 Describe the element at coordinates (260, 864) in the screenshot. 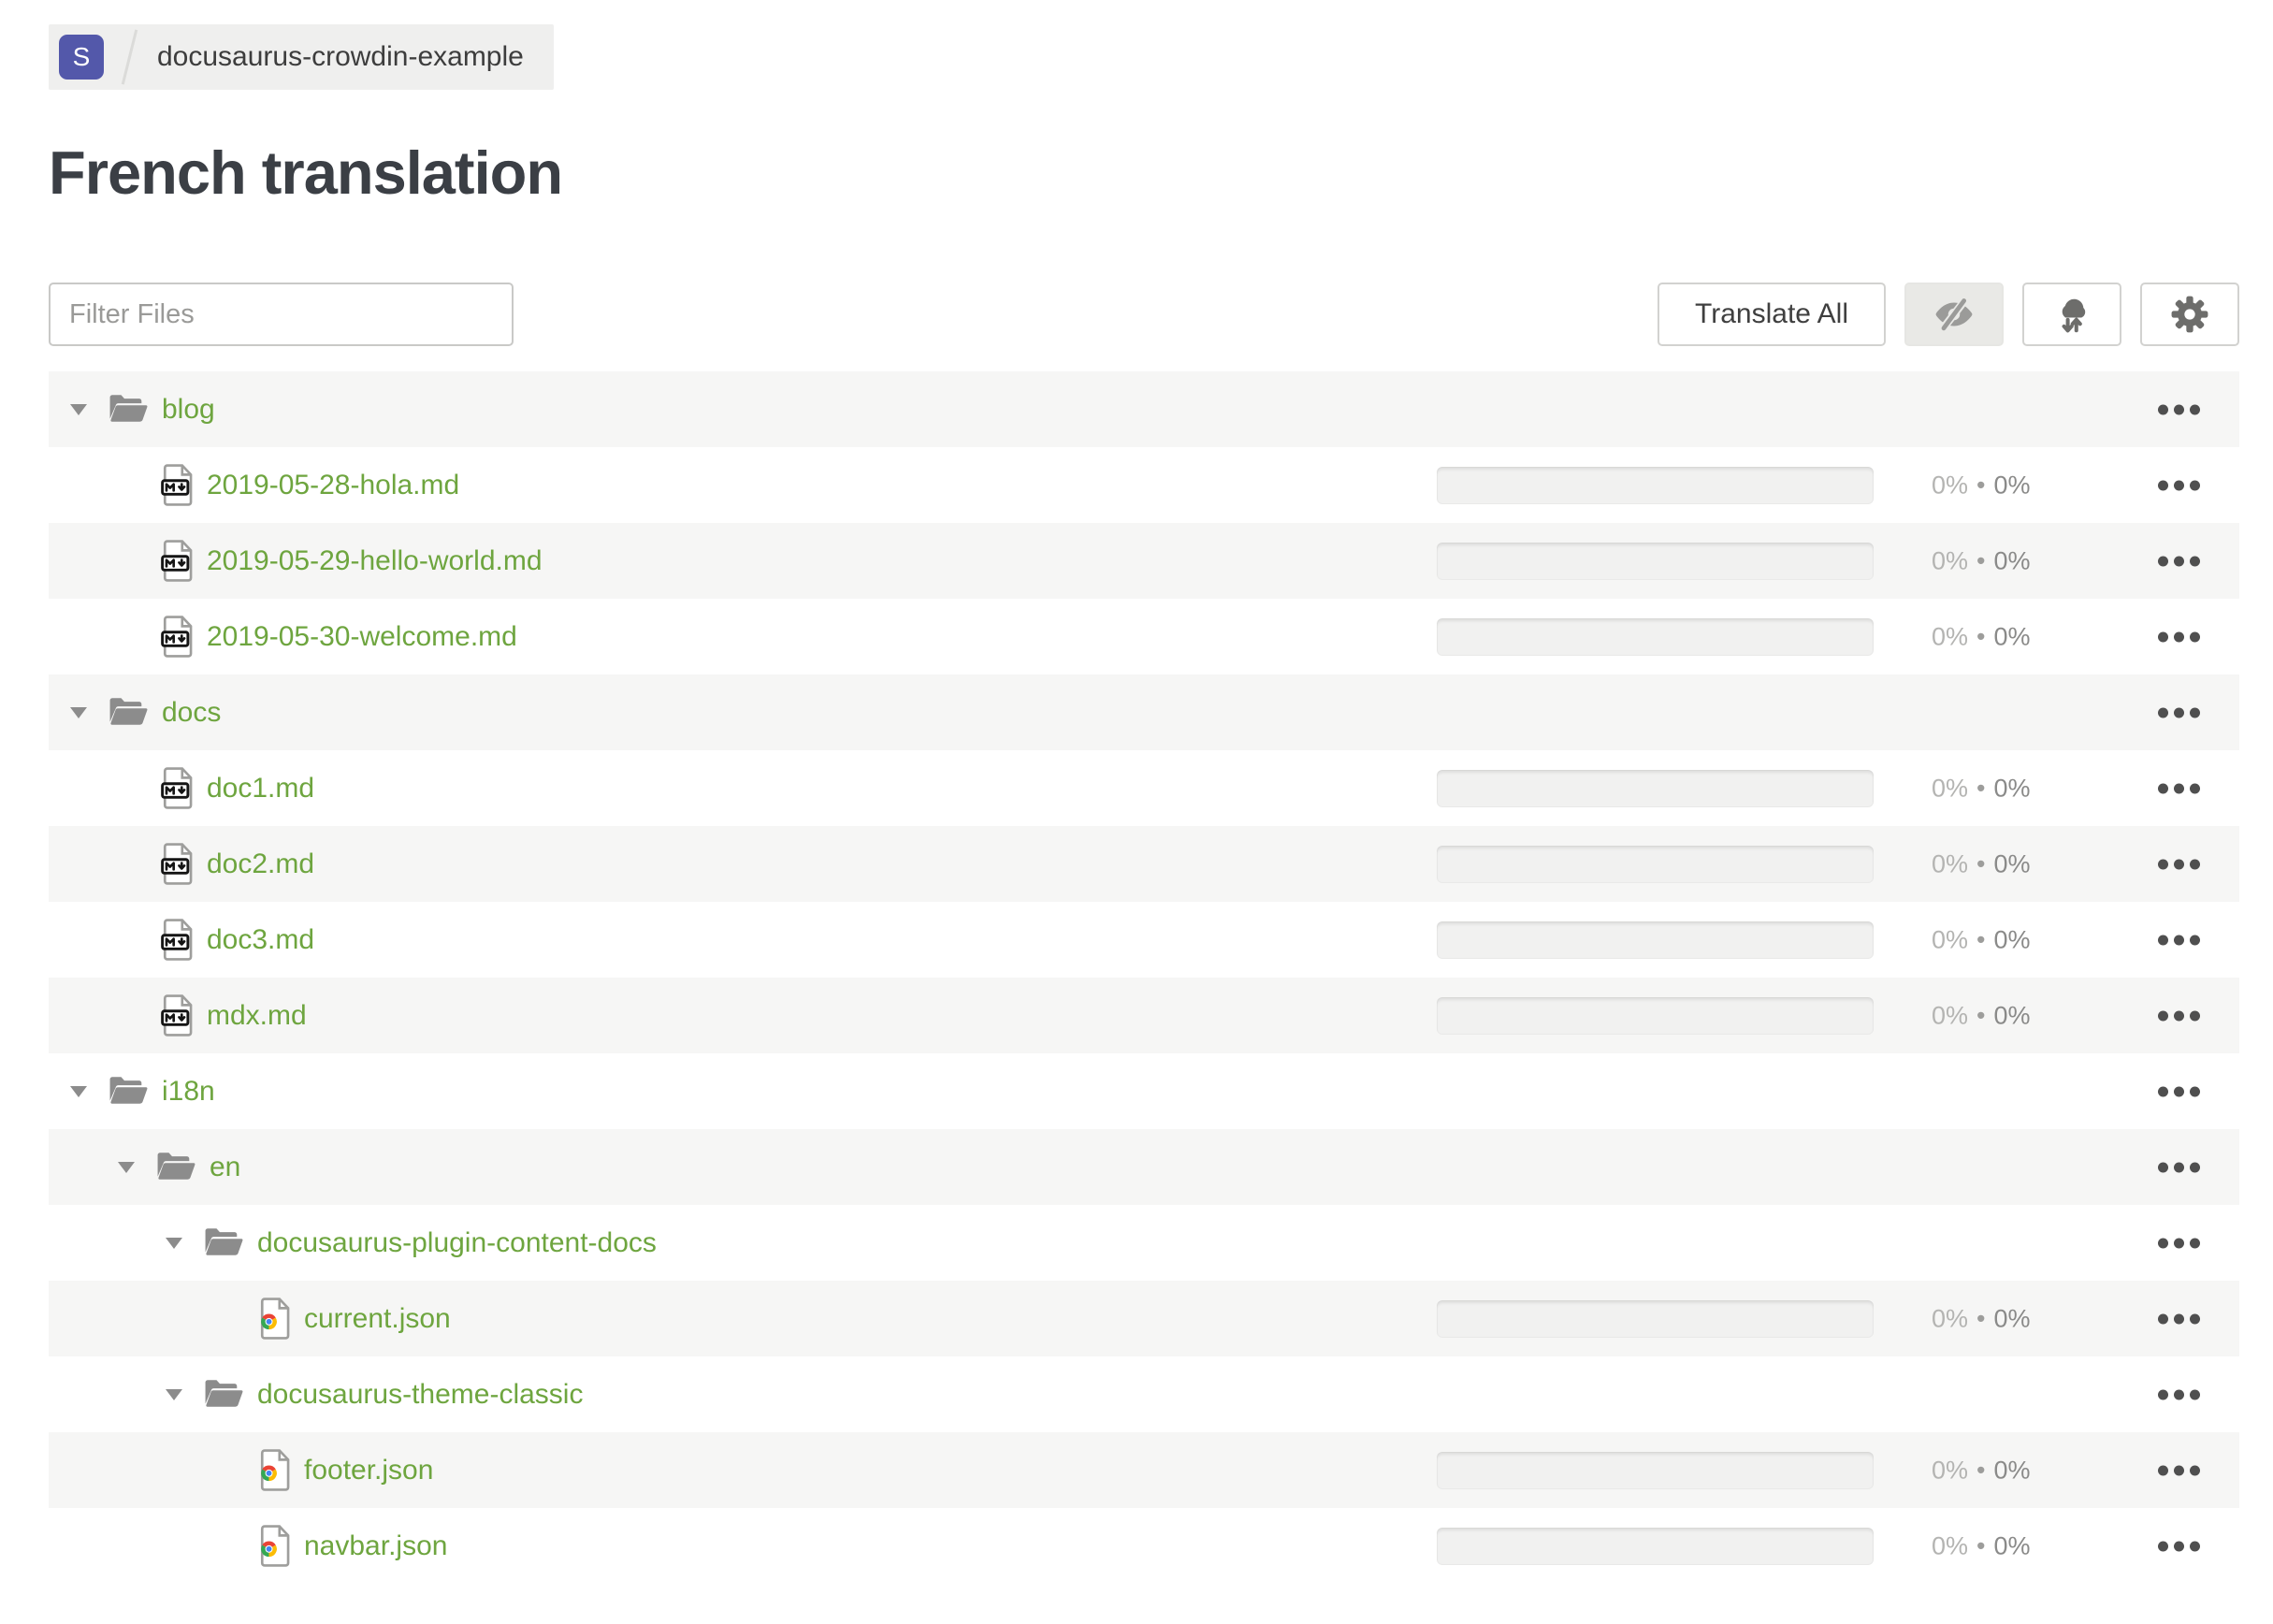

I see `file-name-link: doc2.md` at that location.